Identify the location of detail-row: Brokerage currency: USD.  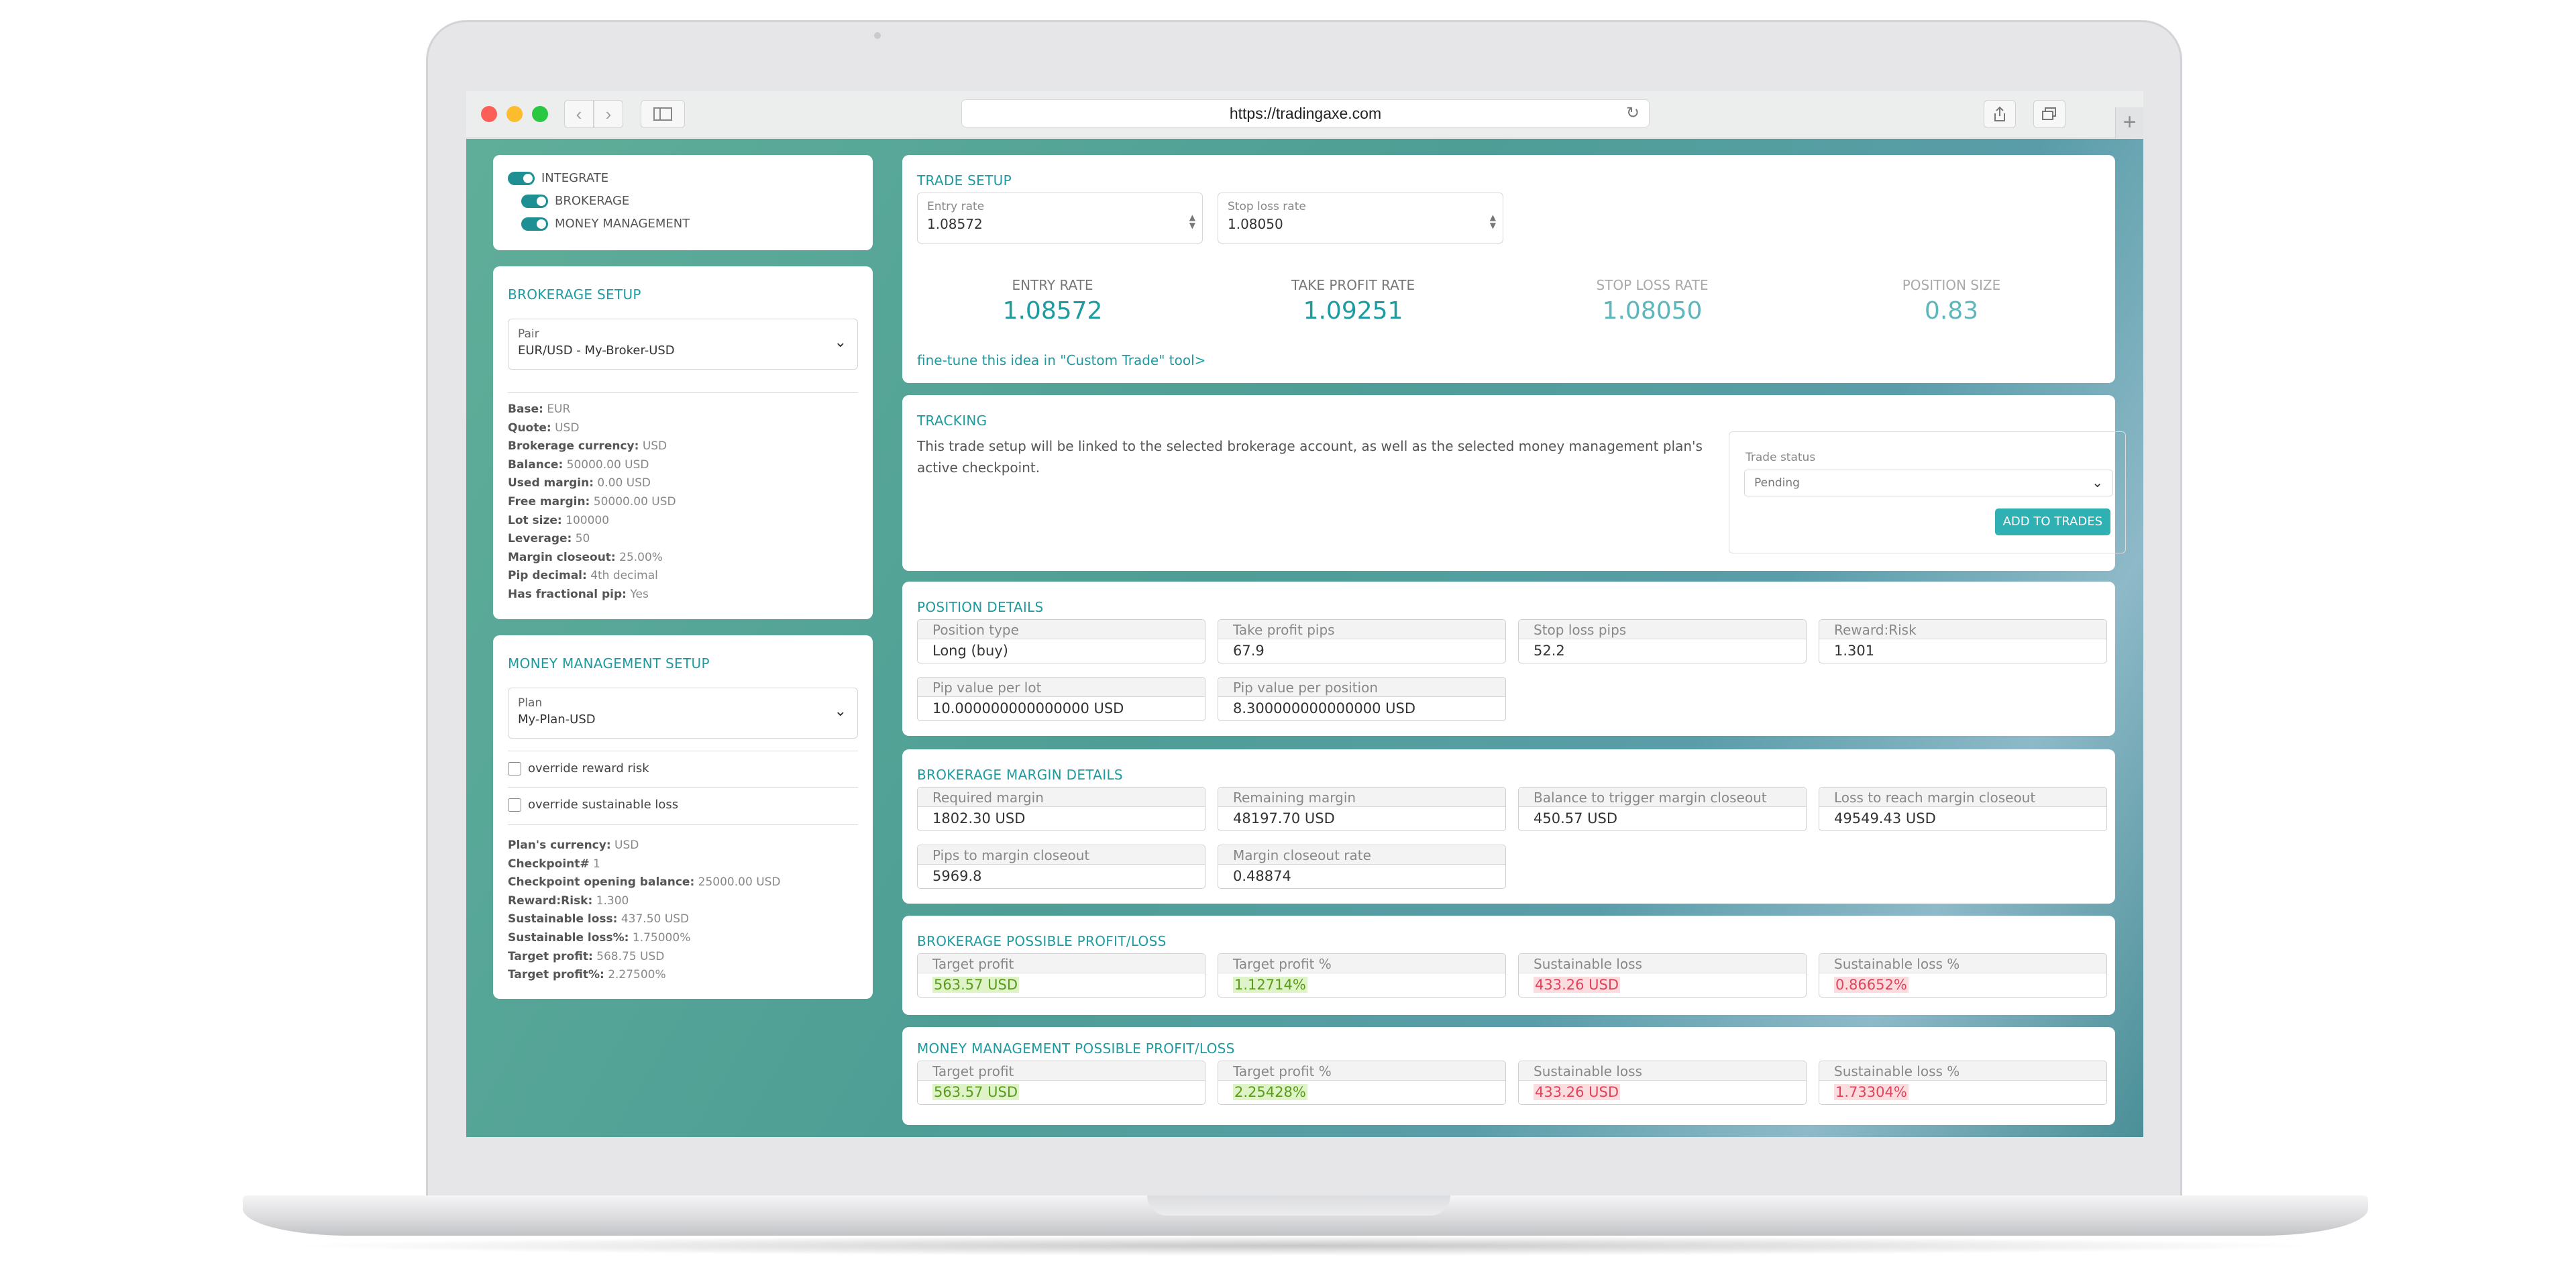
(587, 446).